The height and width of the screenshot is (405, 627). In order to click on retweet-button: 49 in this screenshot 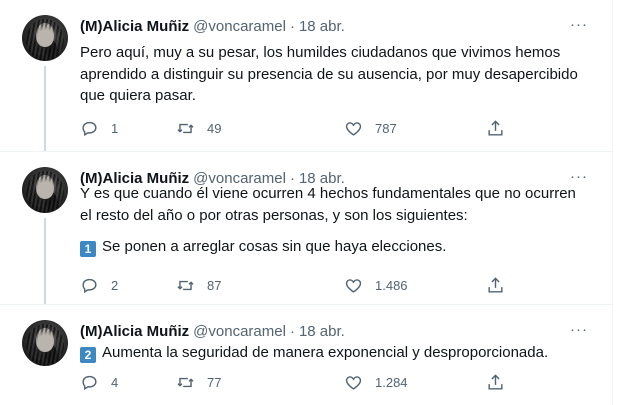, I will do `click(198, 128)`.